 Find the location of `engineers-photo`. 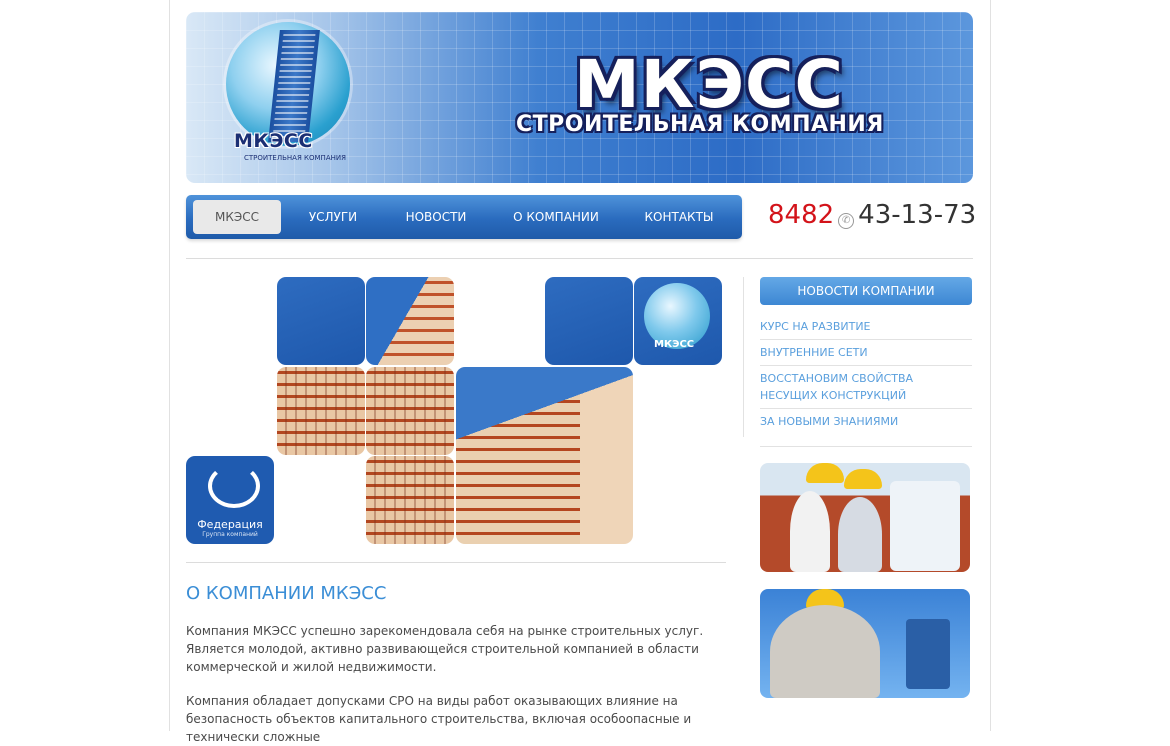

engineers-photo is located at coordinates (865, 517).